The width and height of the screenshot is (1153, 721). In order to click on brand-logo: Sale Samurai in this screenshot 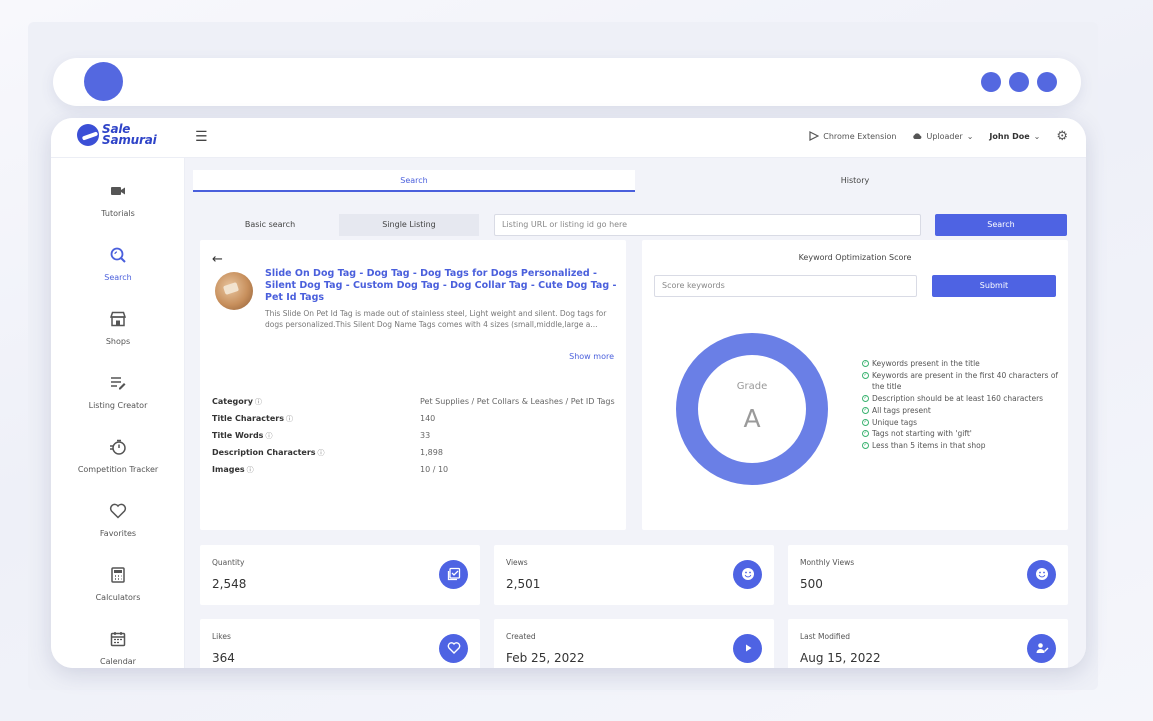, I will do `click(117, 135)`.